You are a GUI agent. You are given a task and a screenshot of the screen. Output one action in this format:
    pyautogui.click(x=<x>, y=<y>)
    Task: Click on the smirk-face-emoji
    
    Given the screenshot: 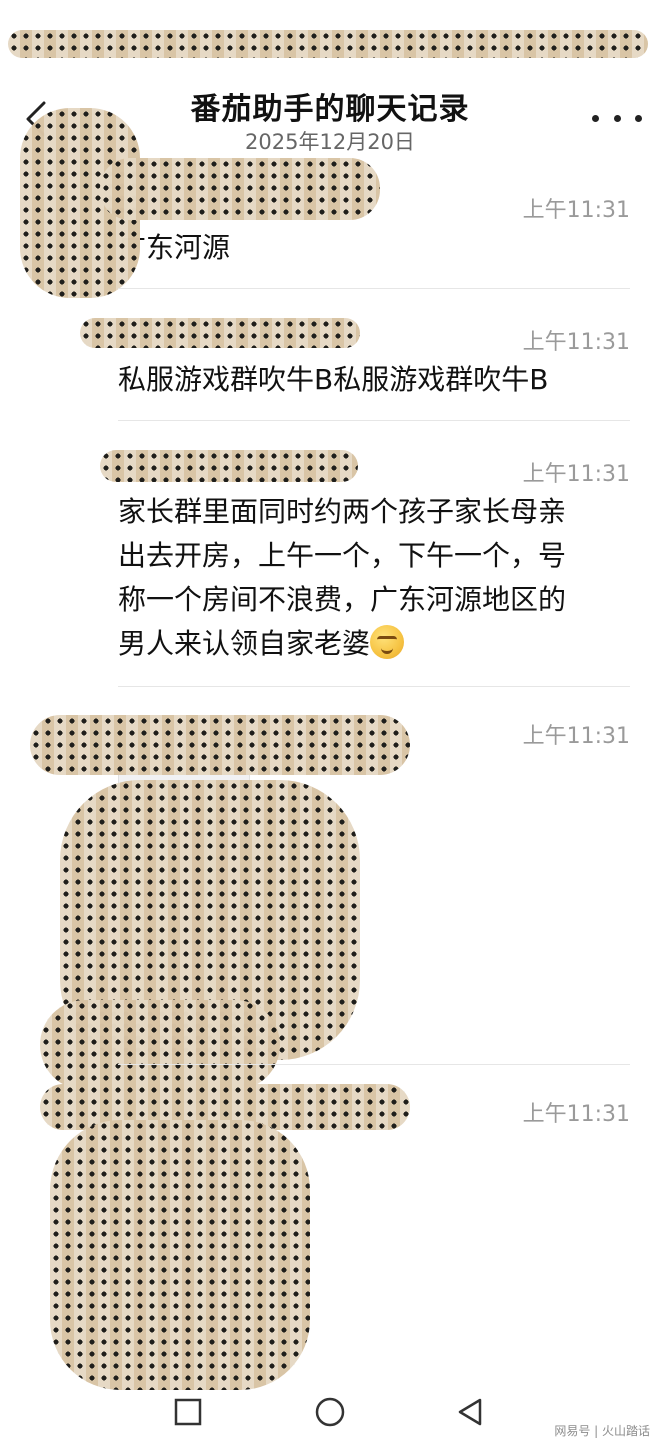 What is the action you would take?
    pyautogui.click(x=387, y=642)
    